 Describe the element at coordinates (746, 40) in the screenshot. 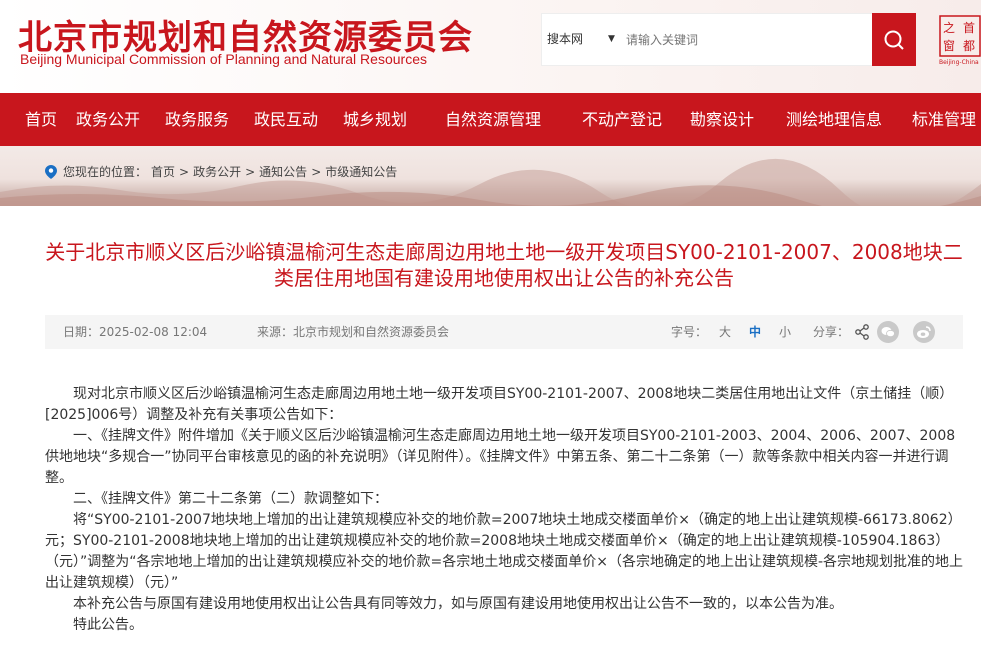

I see `search-input` at that location.